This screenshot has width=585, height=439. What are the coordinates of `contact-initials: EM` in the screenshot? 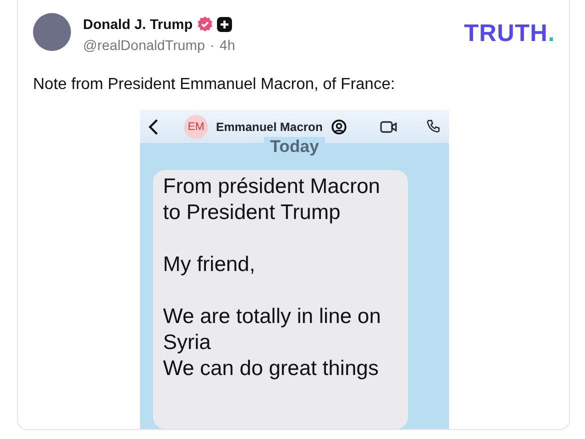 It's located at (196, 126).